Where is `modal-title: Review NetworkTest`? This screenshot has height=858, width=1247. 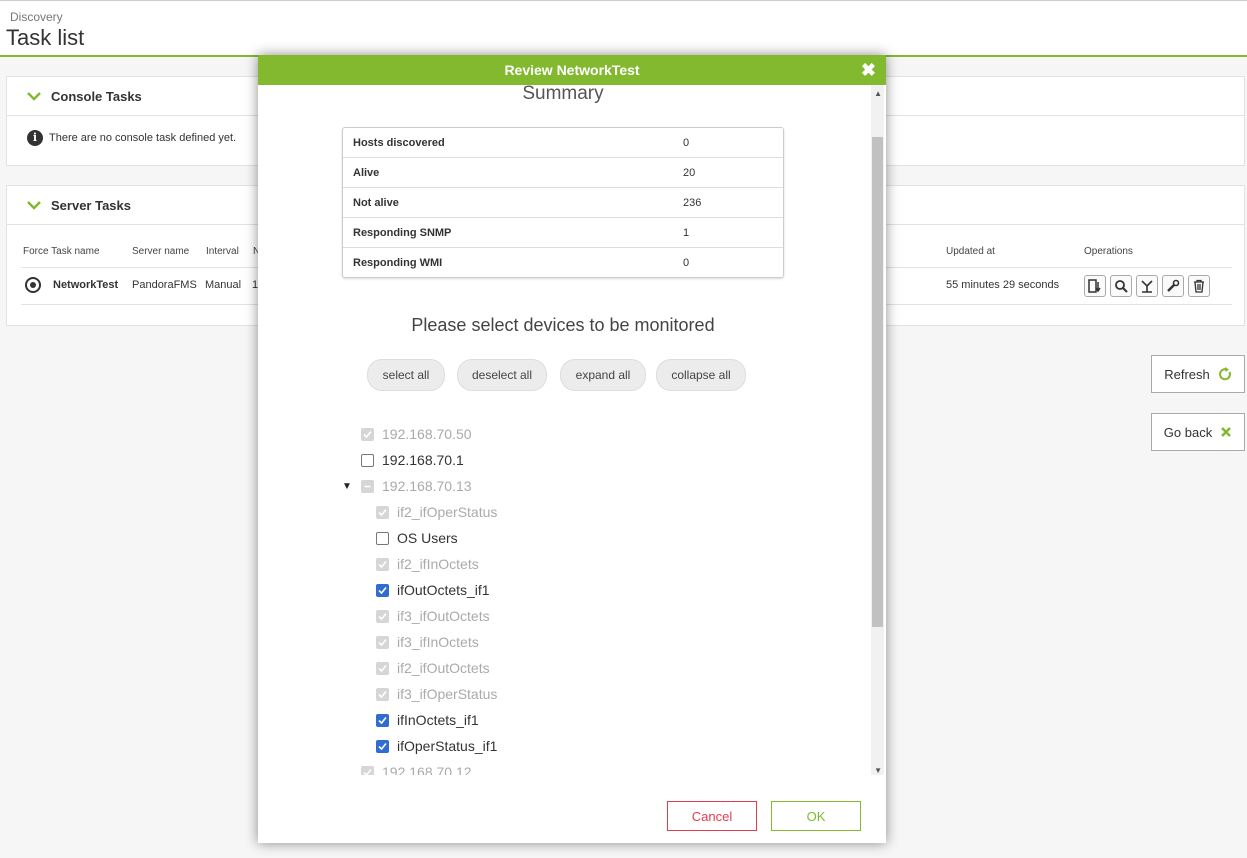
modal-title: Review NetworkTest is located at coordinates (572, 70).